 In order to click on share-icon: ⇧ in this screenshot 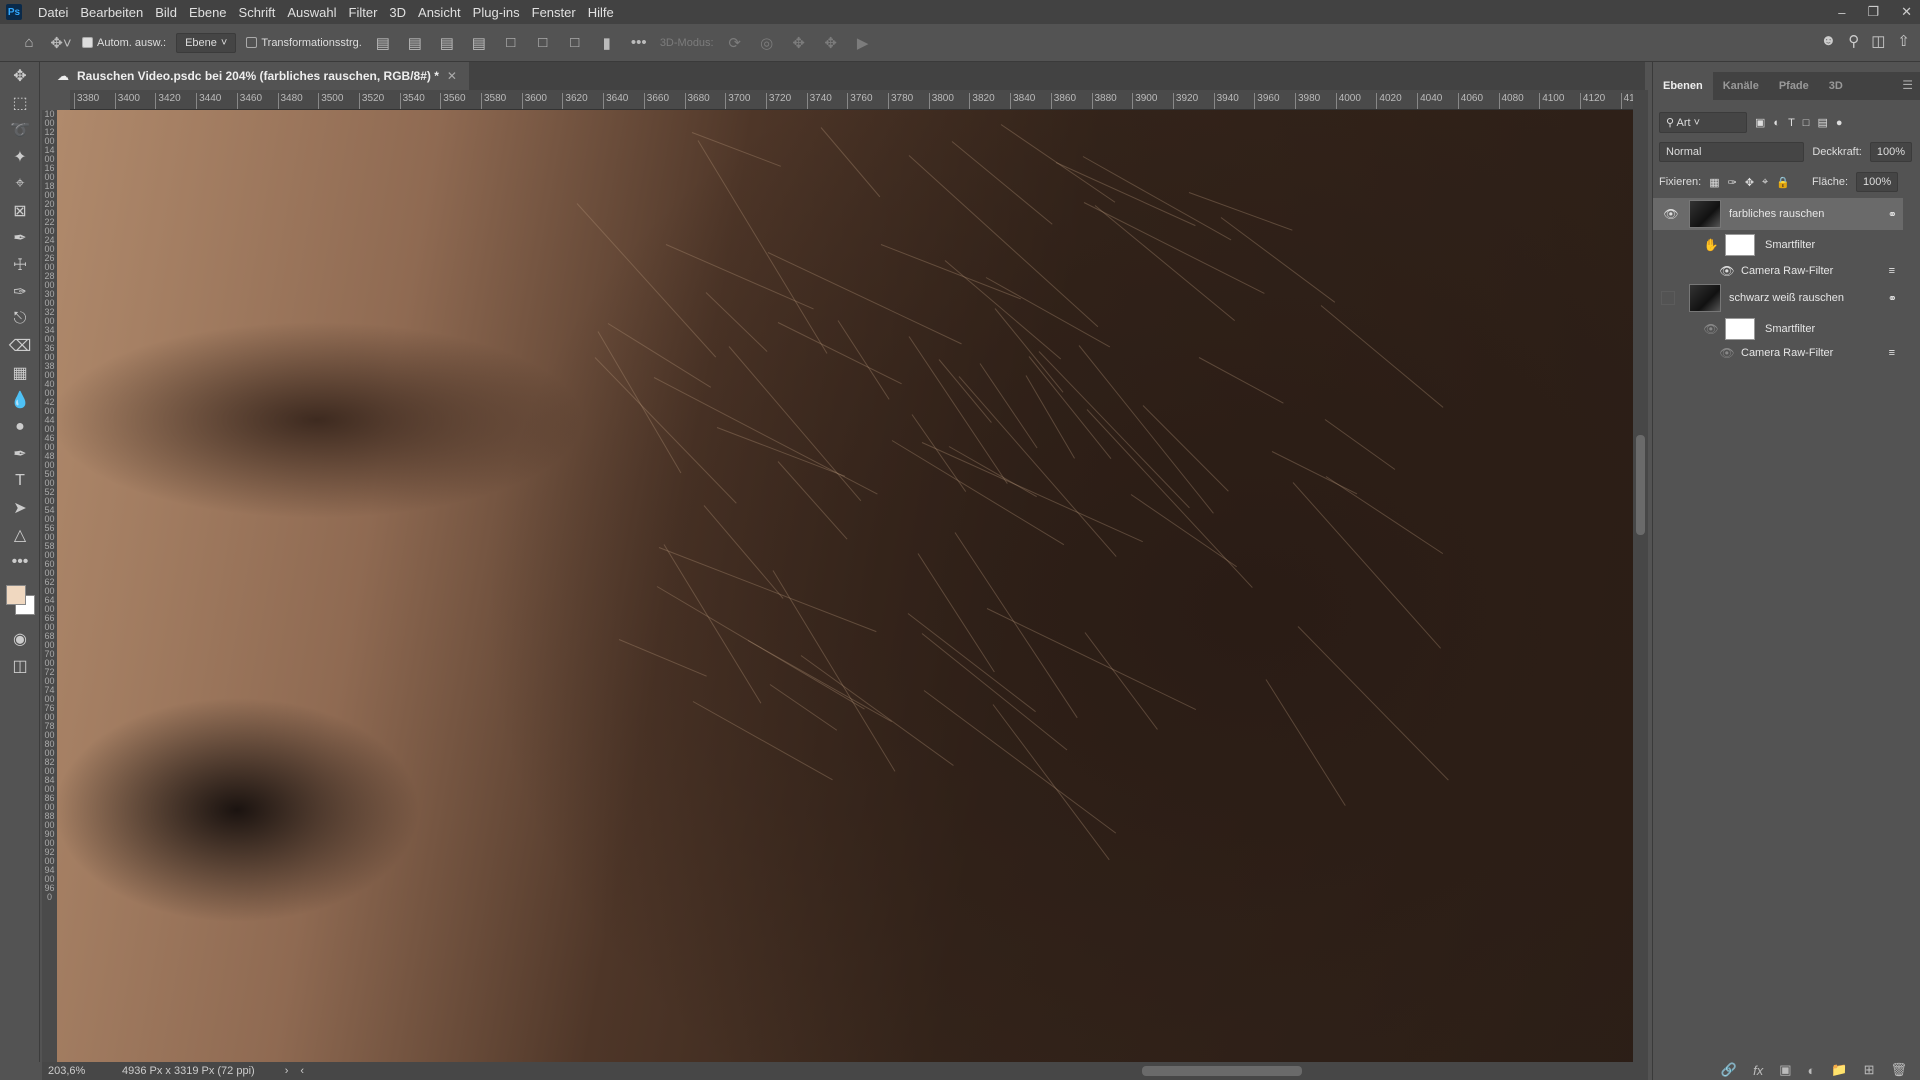, I will do `click(1903, 41)`.